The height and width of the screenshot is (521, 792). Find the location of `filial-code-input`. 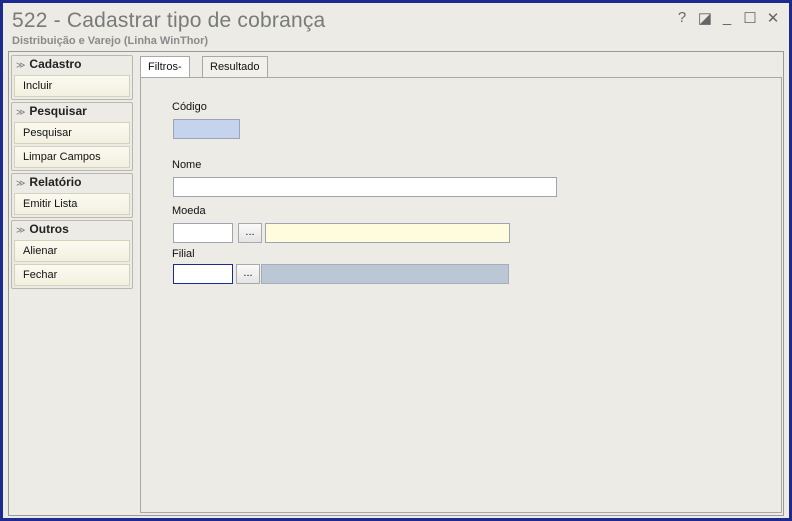

filial-code-input is located at coordinates (203, 274).